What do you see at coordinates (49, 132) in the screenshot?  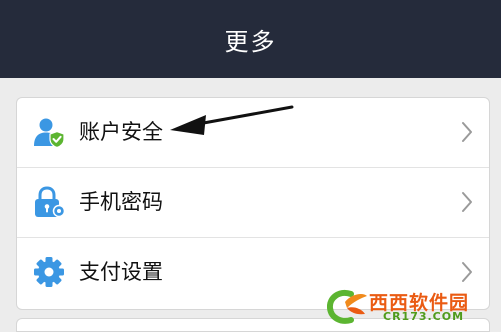 I see `account-security-icon` at bounding box center [49, 132].